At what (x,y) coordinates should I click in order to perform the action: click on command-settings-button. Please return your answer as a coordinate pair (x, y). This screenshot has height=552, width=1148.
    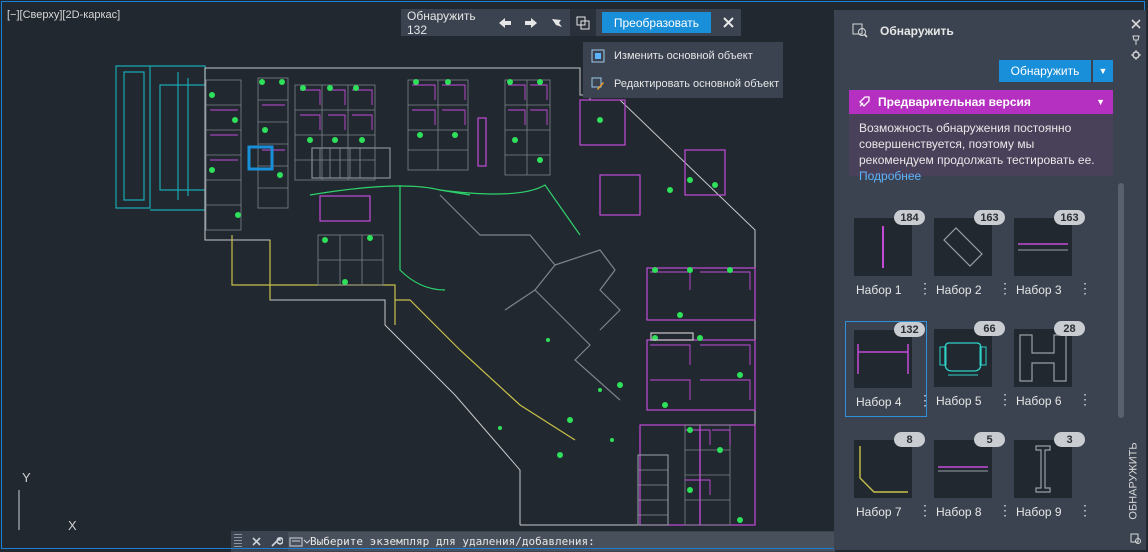
    Looking at the image, I should click on (276, 541).